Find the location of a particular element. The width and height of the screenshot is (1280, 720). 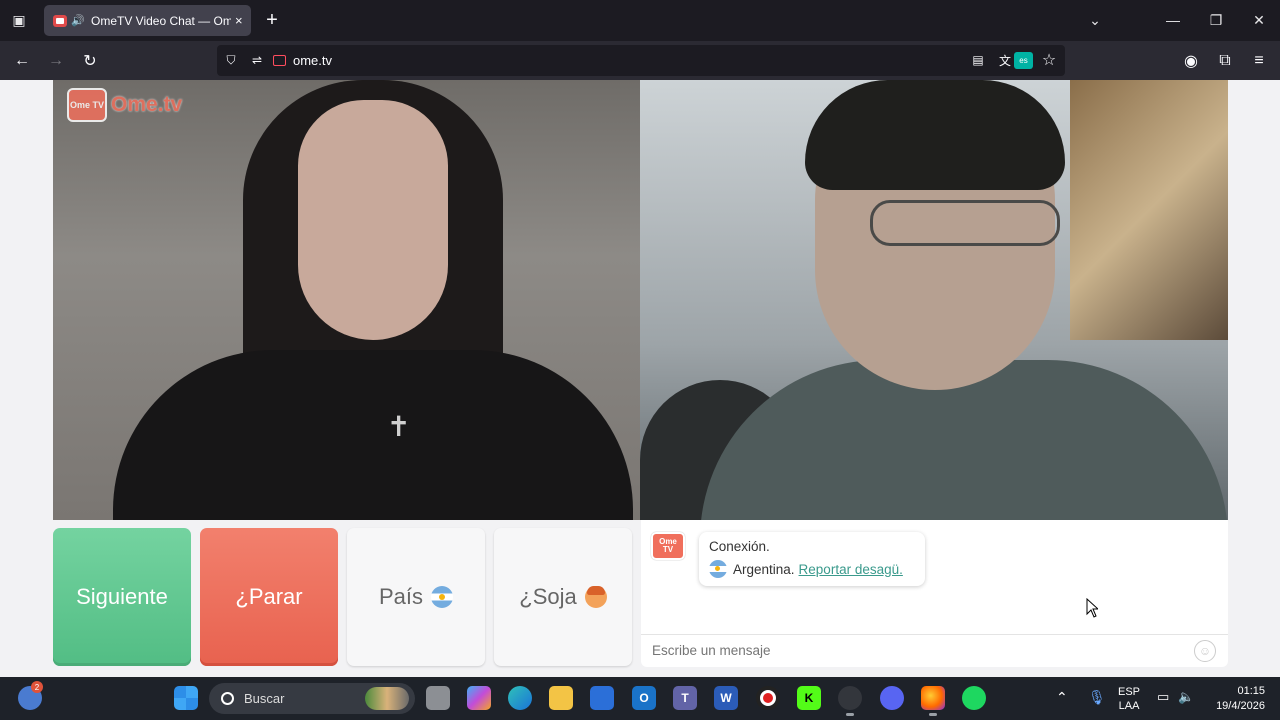

spotify-icon is located at coordinates (974, 698).